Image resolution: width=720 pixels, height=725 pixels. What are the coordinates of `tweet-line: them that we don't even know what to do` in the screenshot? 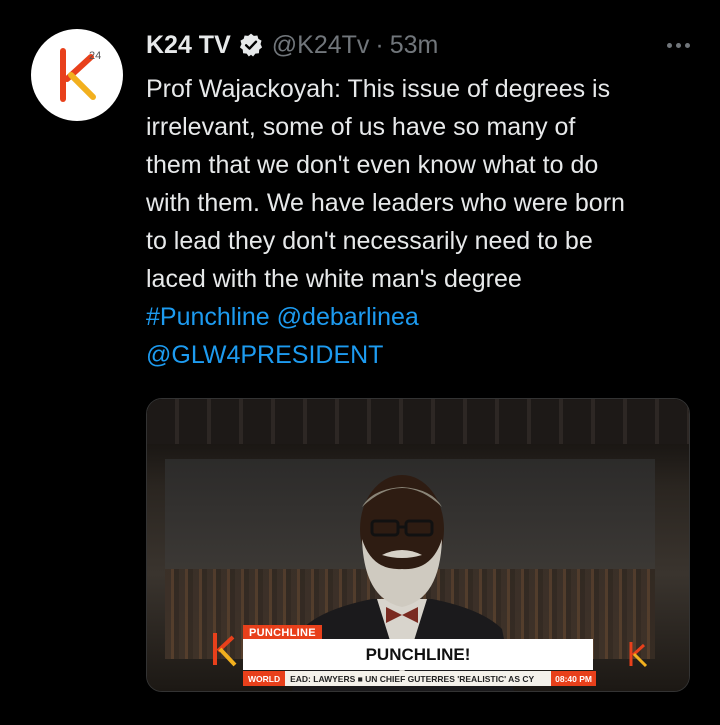 It's located at (372, 165).